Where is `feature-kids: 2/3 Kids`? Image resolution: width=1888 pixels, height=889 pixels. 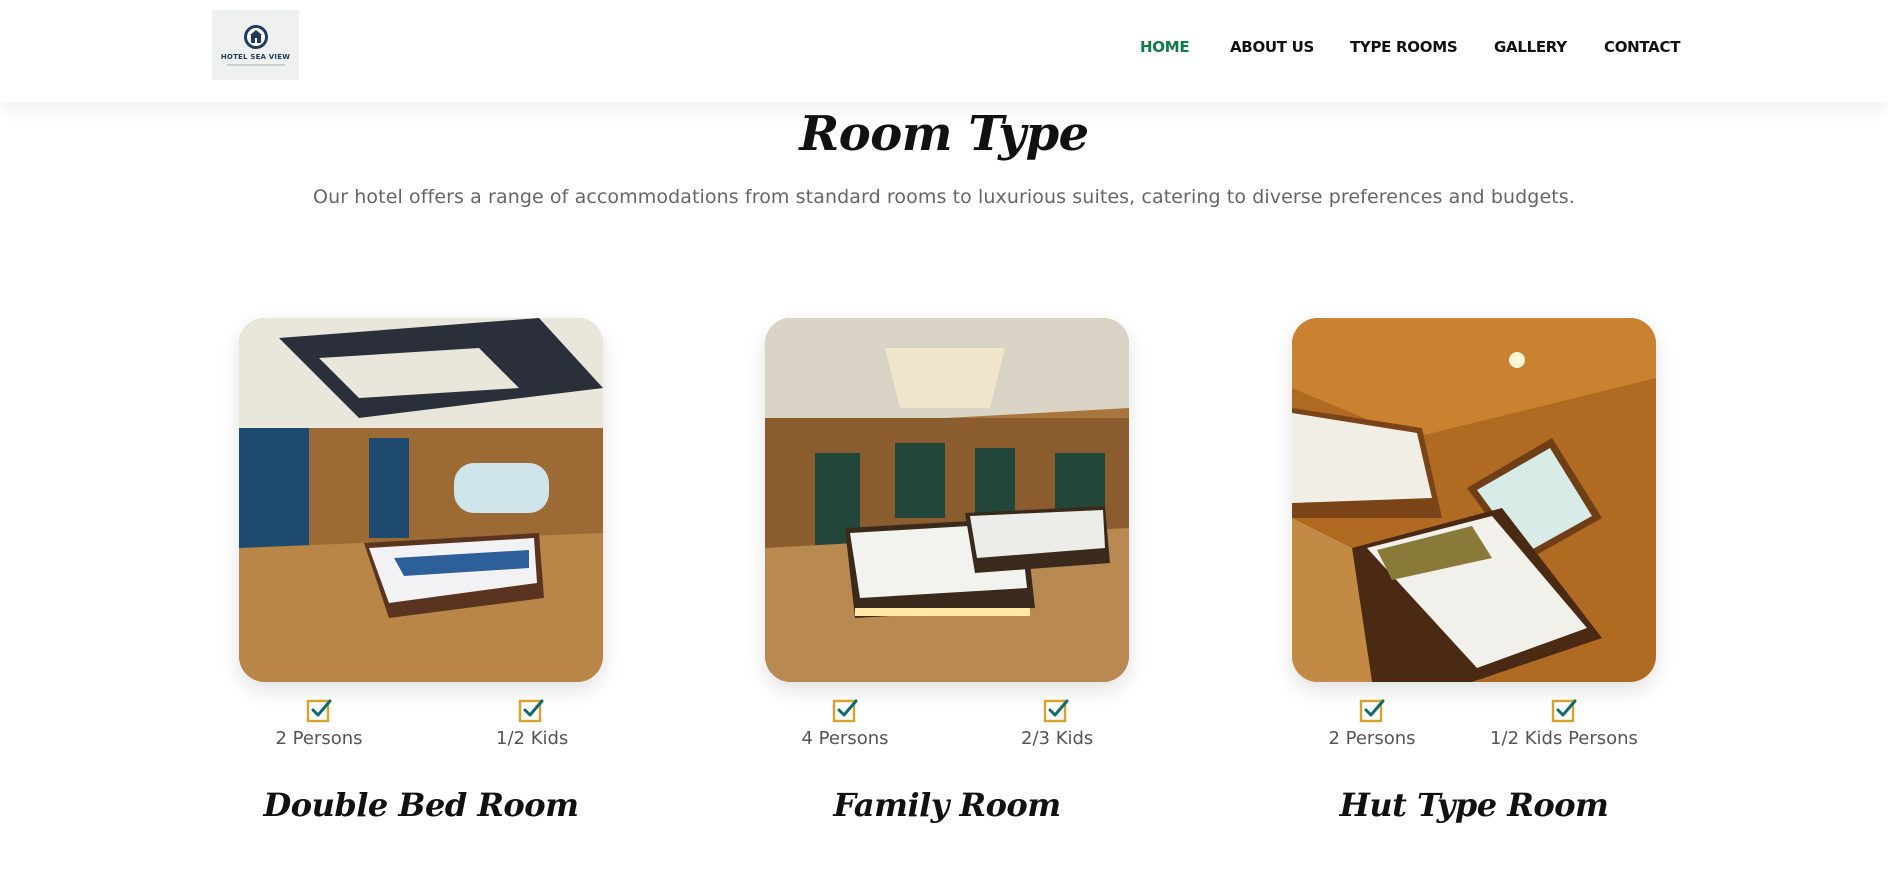
feature-kids: 2/3 Kids is located at coordinates (1057, 722).